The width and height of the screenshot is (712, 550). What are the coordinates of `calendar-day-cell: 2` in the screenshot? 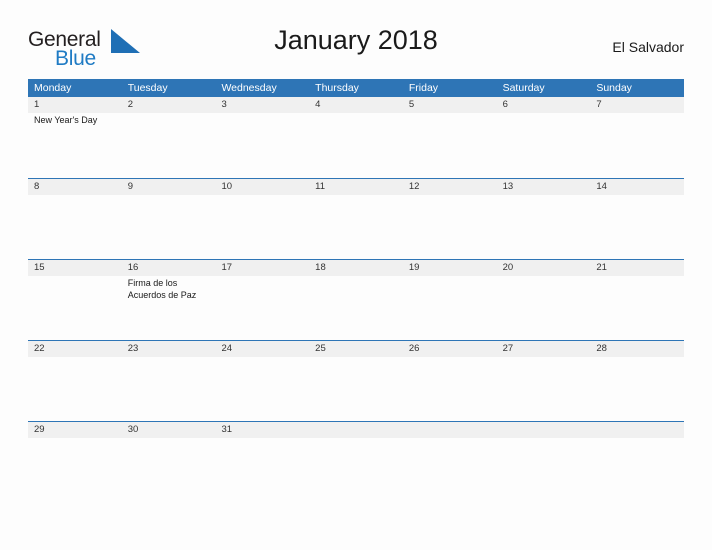 It's located at (169, 137).